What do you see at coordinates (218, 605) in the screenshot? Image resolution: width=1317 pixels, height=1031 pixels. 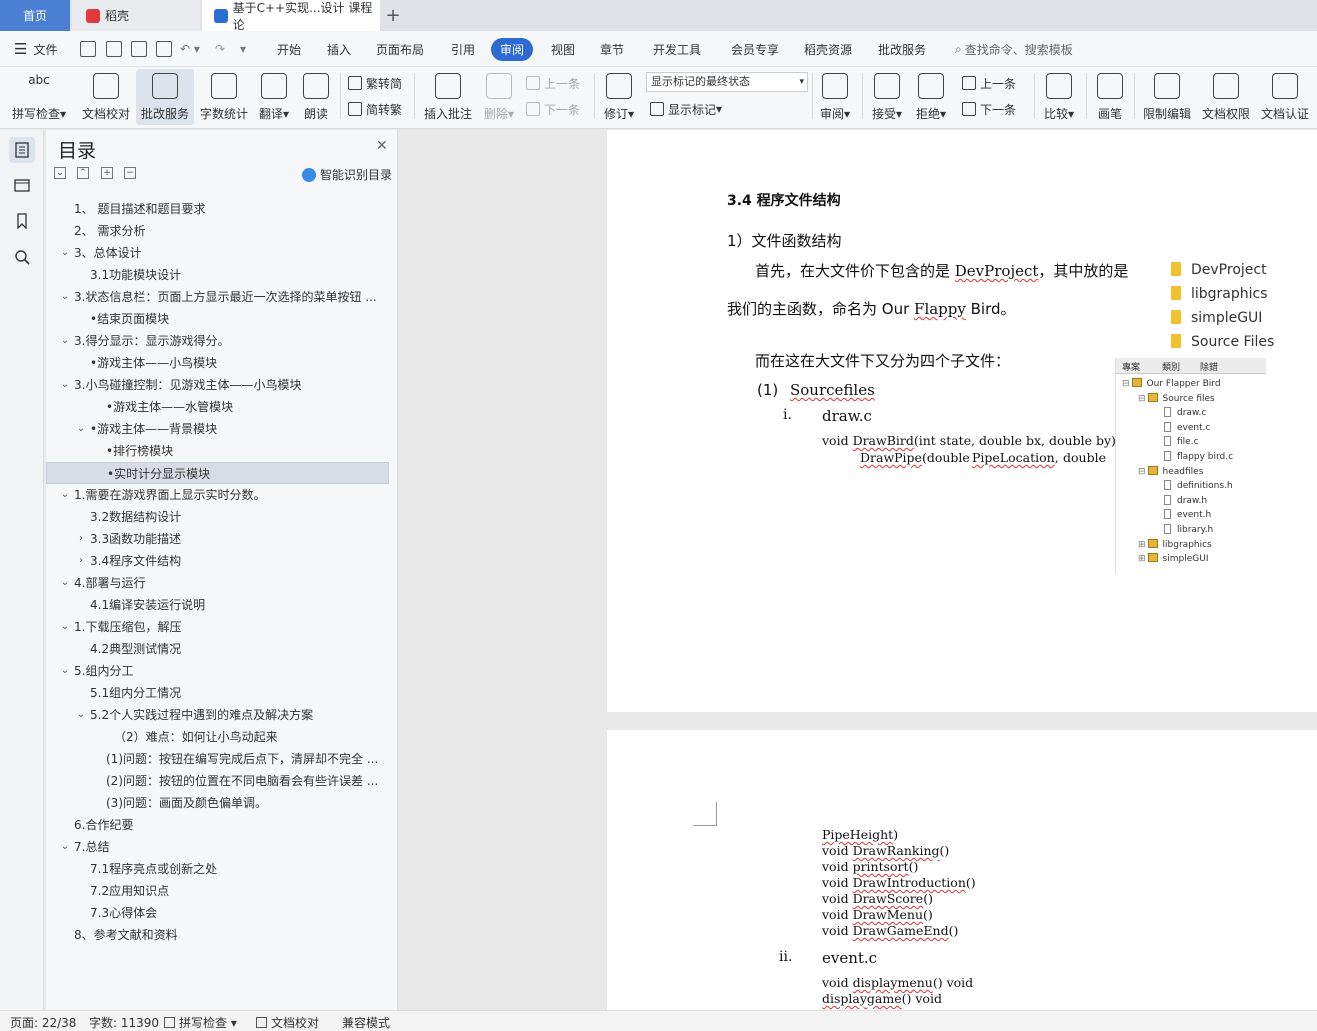 I see `toc-item: 4.1编译安装运行说明` at bounding box center [218, 605].